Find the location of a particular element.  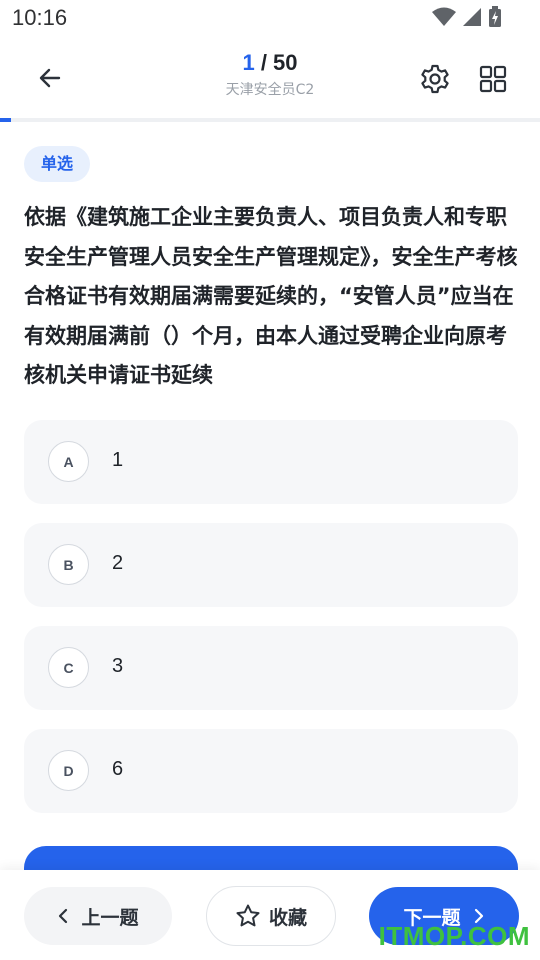

watermark: ITMOP.COM is located at coordinates (454, 936).